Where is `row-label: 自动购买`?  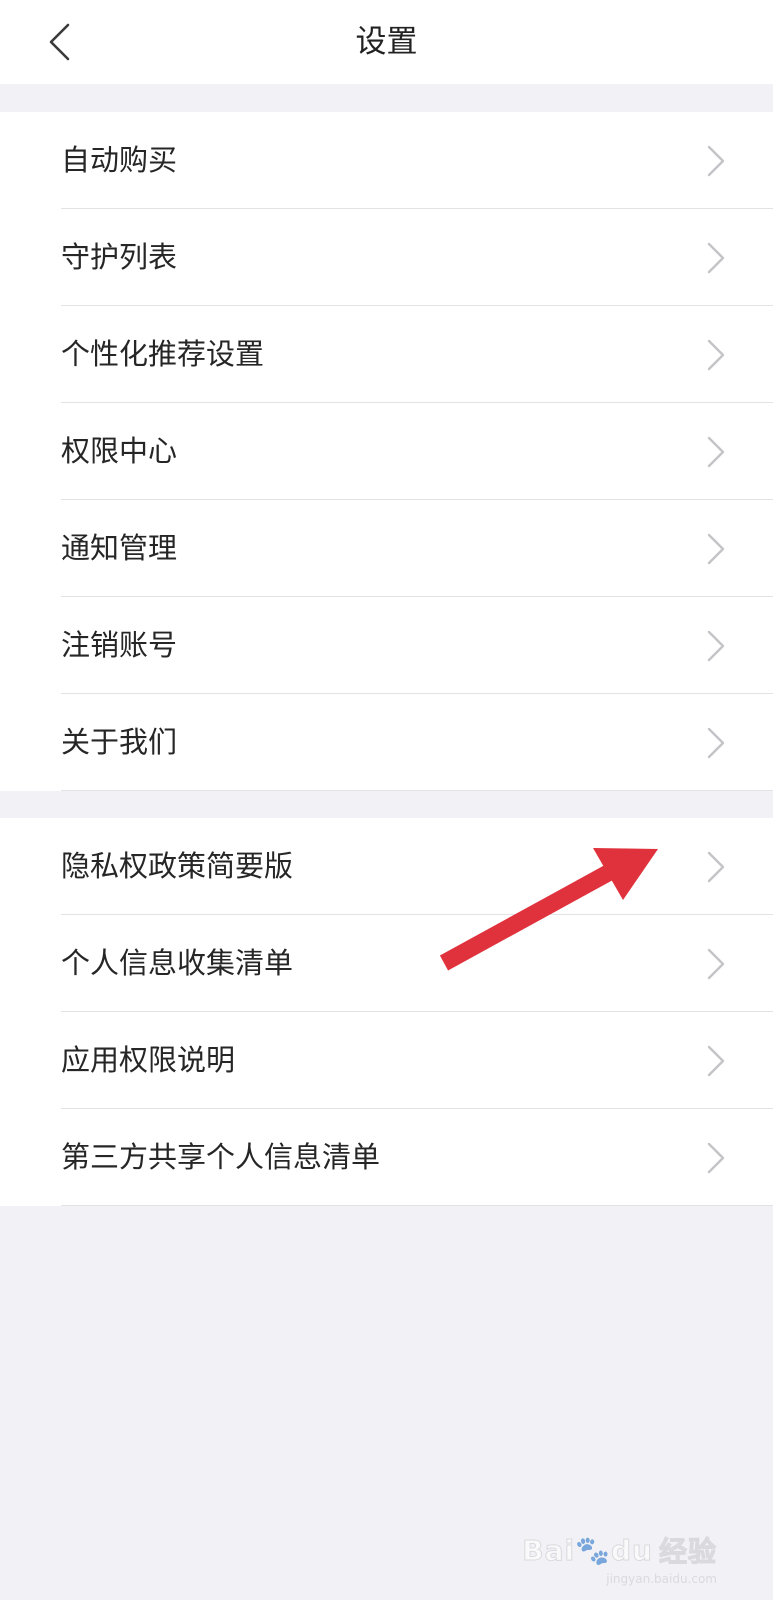
row-label: 自动购买 is located at coordinates (119, 160).